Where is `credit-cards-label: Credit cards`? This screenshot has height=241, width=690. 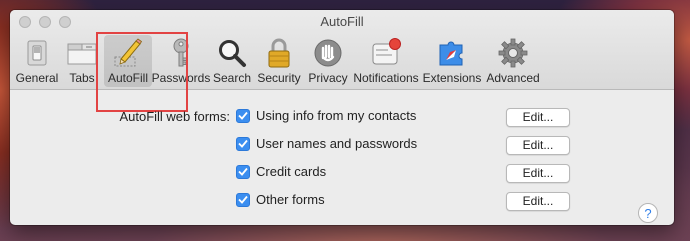
credit-cards-label: Credit cards is located at coordinates (291, 171).